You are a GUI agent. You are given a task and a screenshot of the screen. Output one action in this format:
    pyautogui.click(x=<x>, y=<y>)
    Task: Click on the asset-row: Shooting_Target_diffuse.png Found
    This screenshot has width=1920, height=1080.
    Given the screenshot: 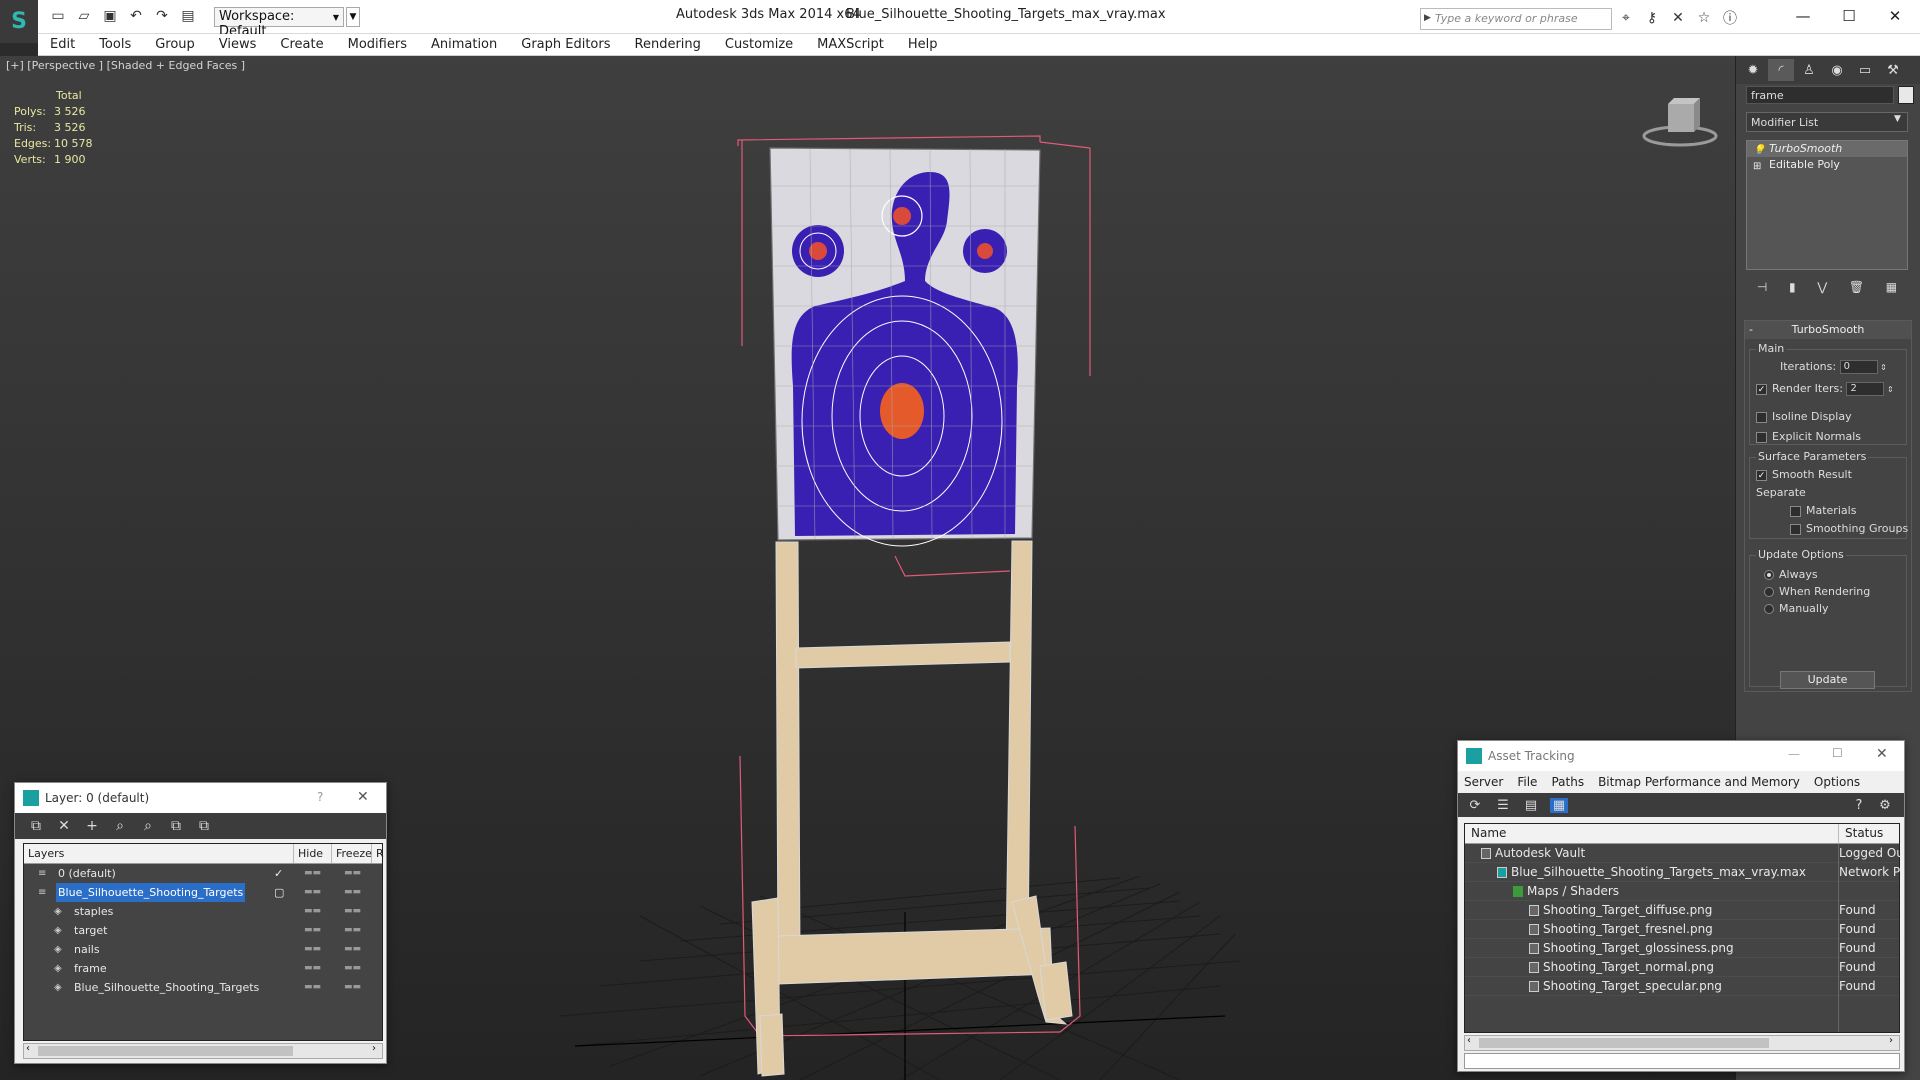 What is the action you would take?
    pyautogui.click(x=1682, y=910)
    